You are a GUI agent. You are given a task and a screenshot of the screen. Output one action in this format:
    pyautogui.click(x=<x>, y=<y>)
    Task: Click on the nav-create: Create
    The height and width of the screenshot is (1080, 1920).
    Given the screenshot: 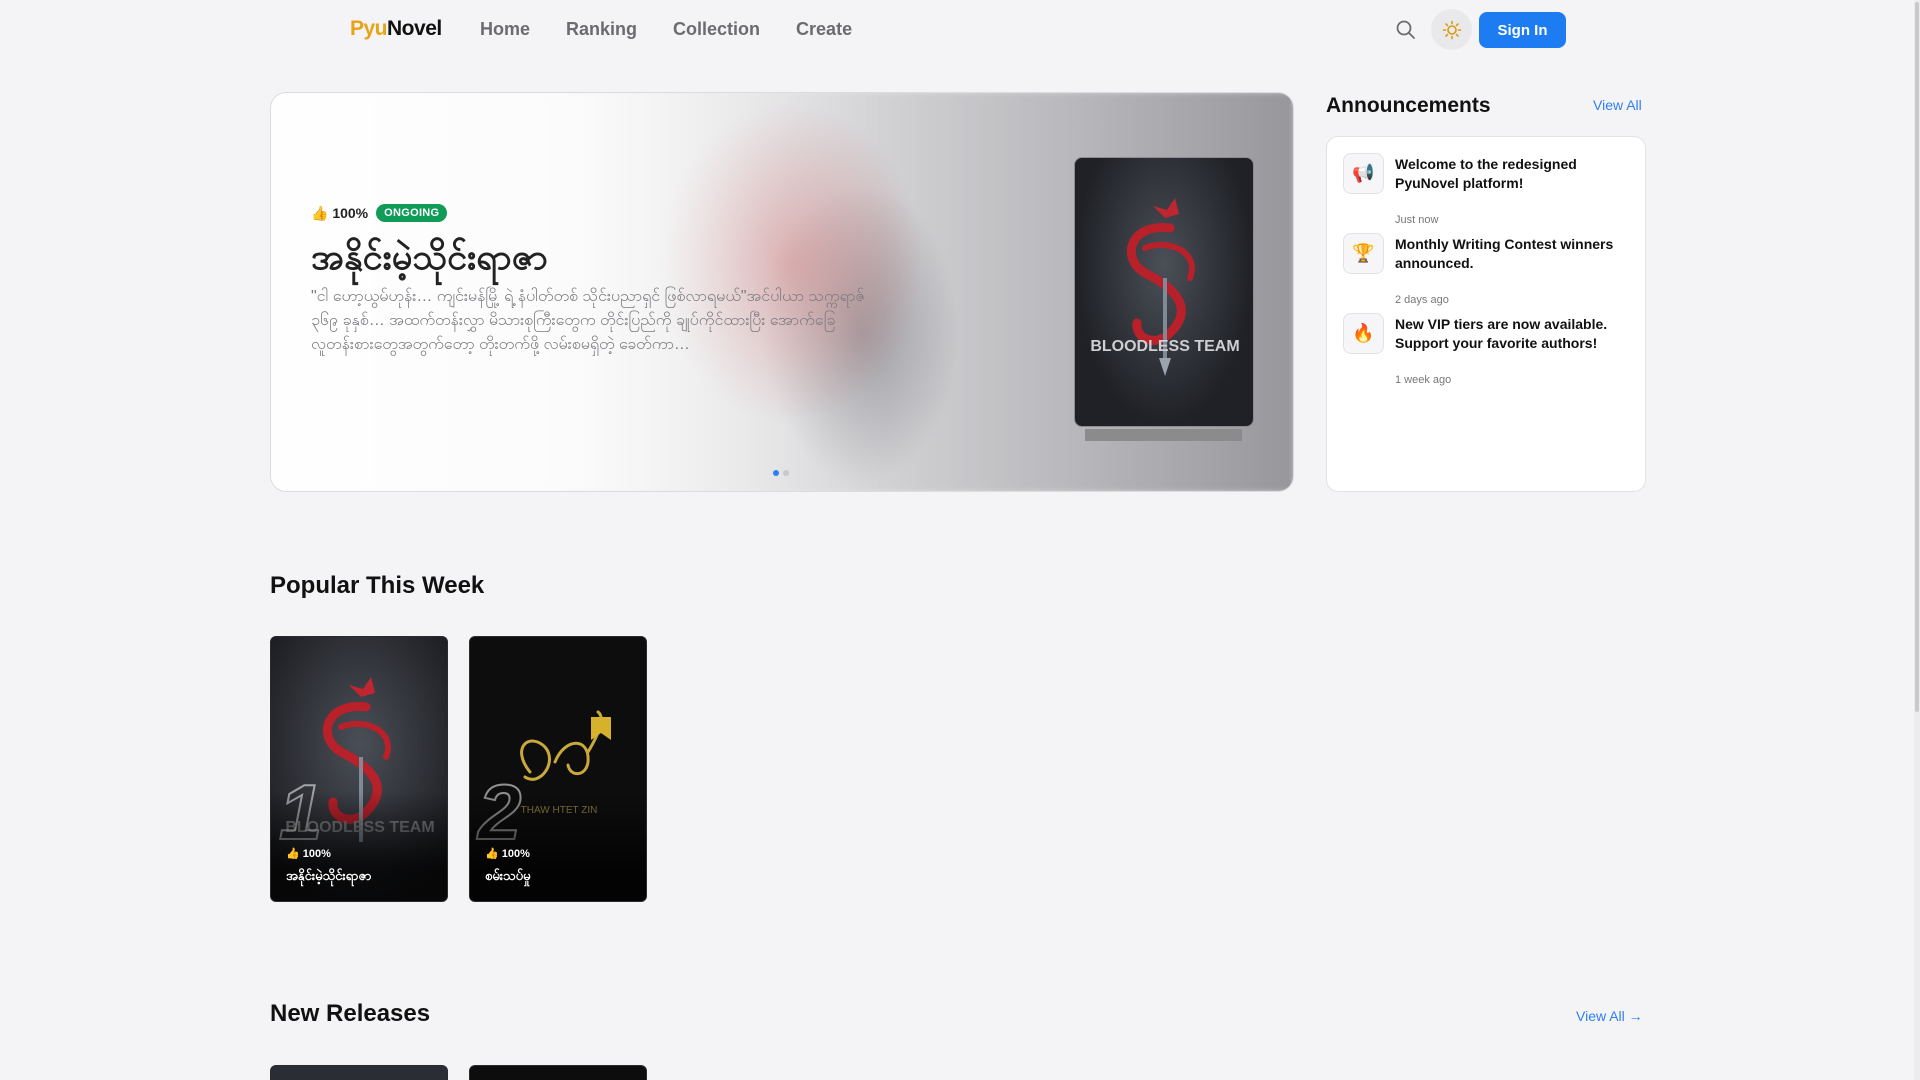 What is the action you would take?
    pyautogui.click(x=824, y=29)
    